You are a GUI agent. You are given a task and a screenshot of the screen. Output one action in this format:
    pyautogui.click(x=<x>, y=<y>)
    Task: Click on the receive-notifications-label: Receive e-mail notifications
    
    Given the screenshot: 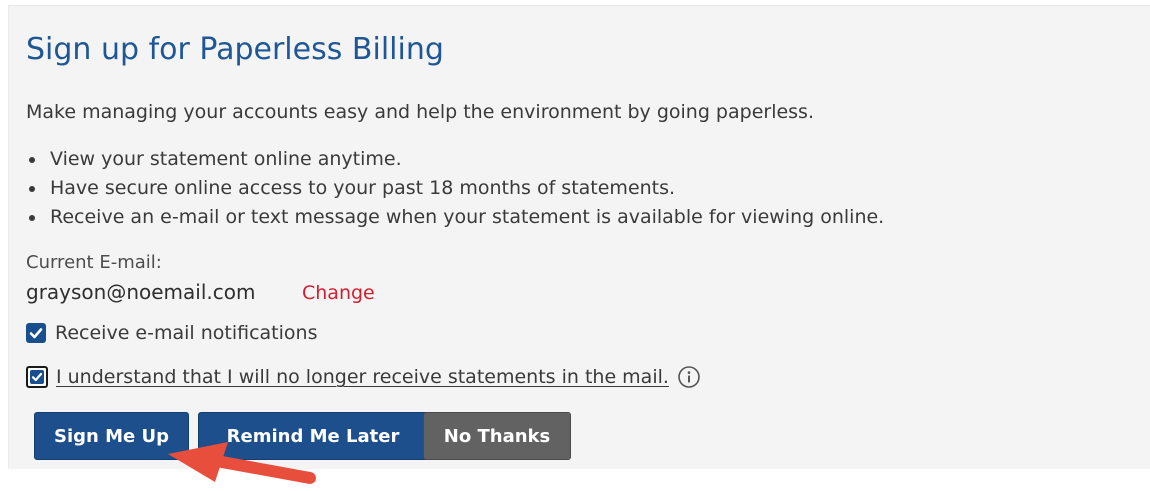 What is the action you would take?
    pyautogui.click(x=186, y=333)
    